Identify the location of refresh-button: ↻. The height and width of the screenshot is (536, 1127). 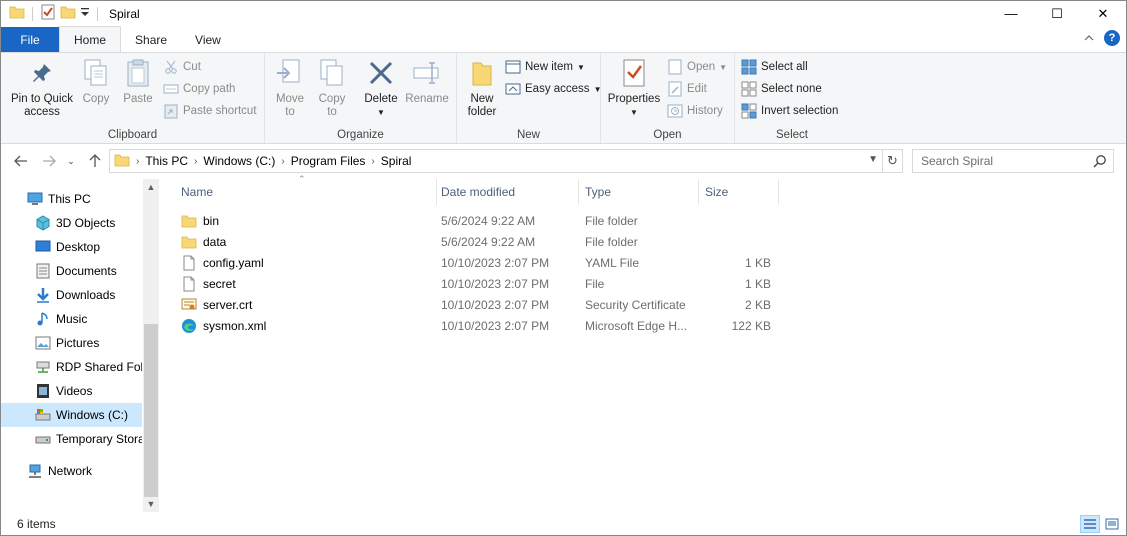
(893, 161).